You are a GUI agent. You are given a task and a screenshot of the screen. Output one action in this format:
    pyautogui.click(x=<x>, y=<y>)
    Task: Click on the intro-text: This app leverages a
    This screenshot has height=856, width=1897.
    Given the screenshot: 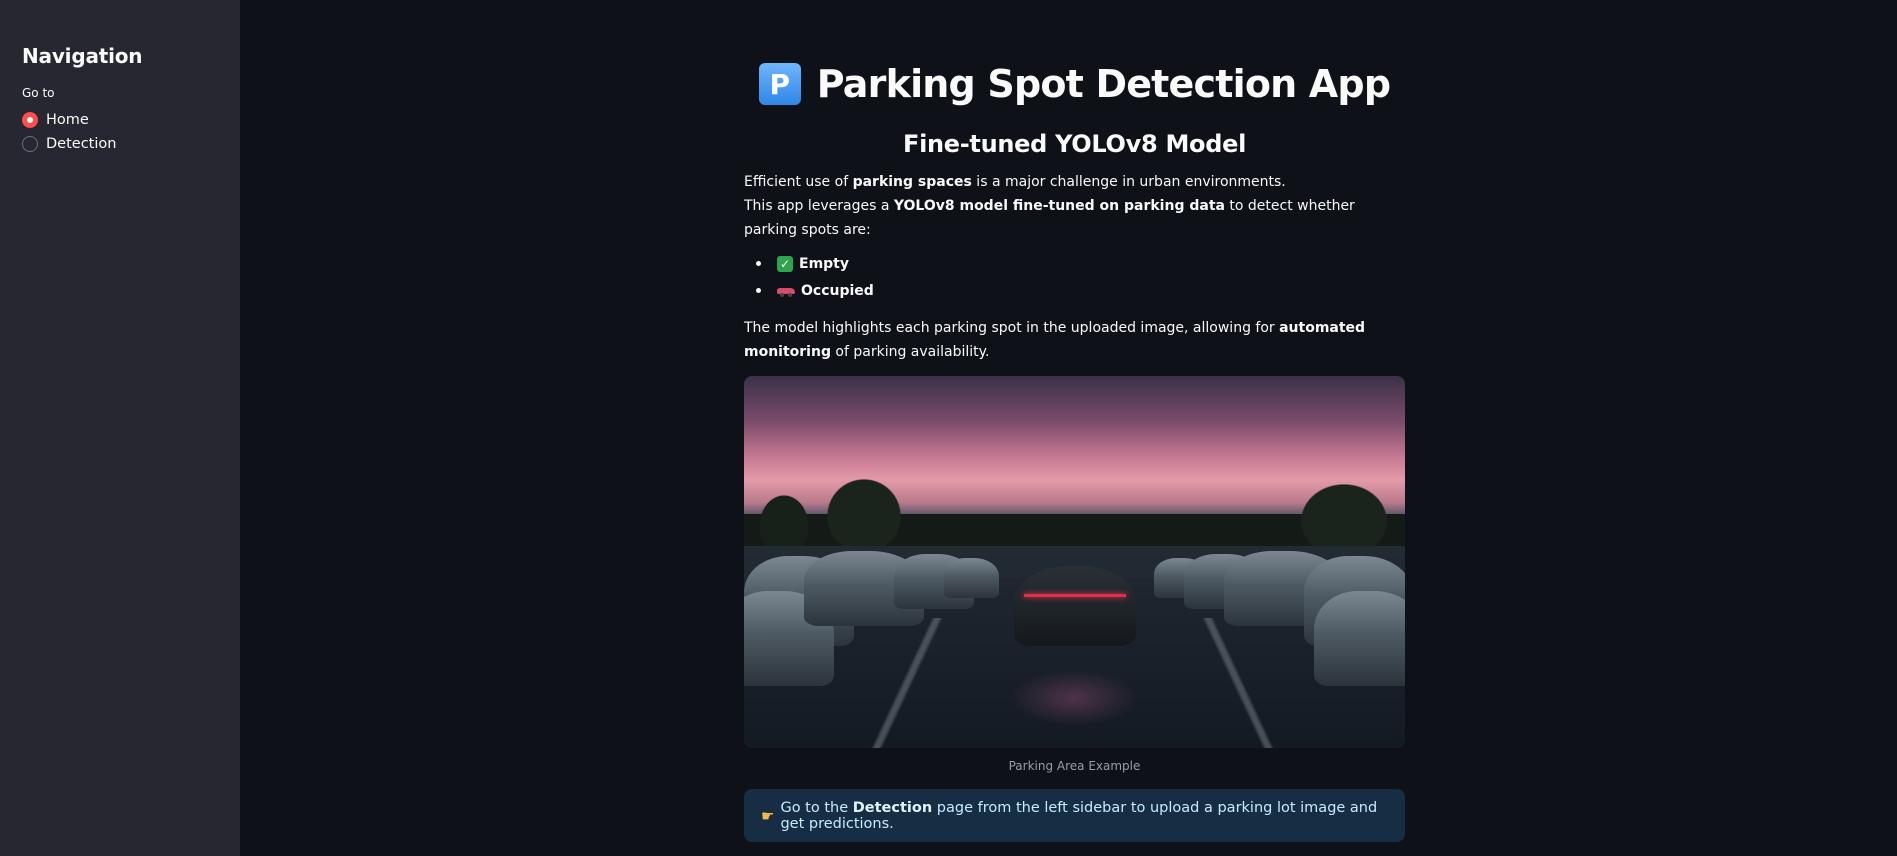 What is the action you would take?
    pyautogui.click(x=819, y=206)
    